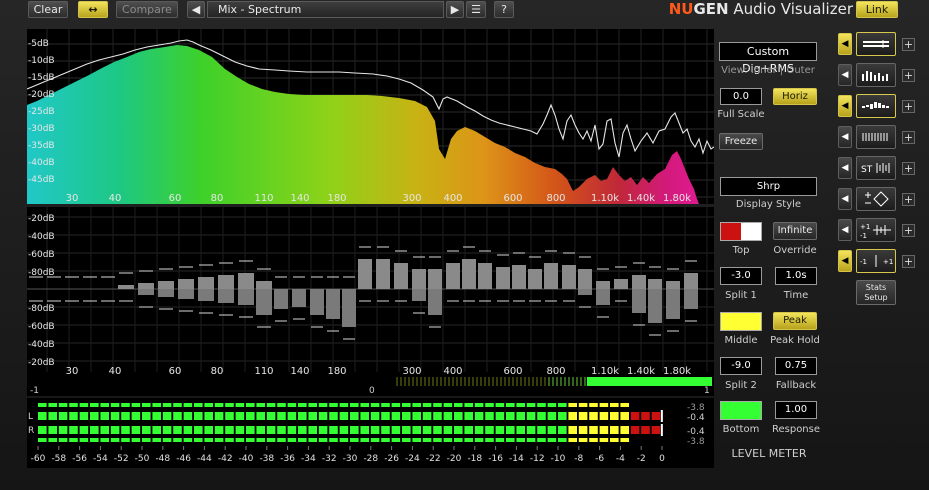 Image resolution: width=929 pixels, height=490 pixels. I want to click on meter-scale-label: -58, so click(58, 459).